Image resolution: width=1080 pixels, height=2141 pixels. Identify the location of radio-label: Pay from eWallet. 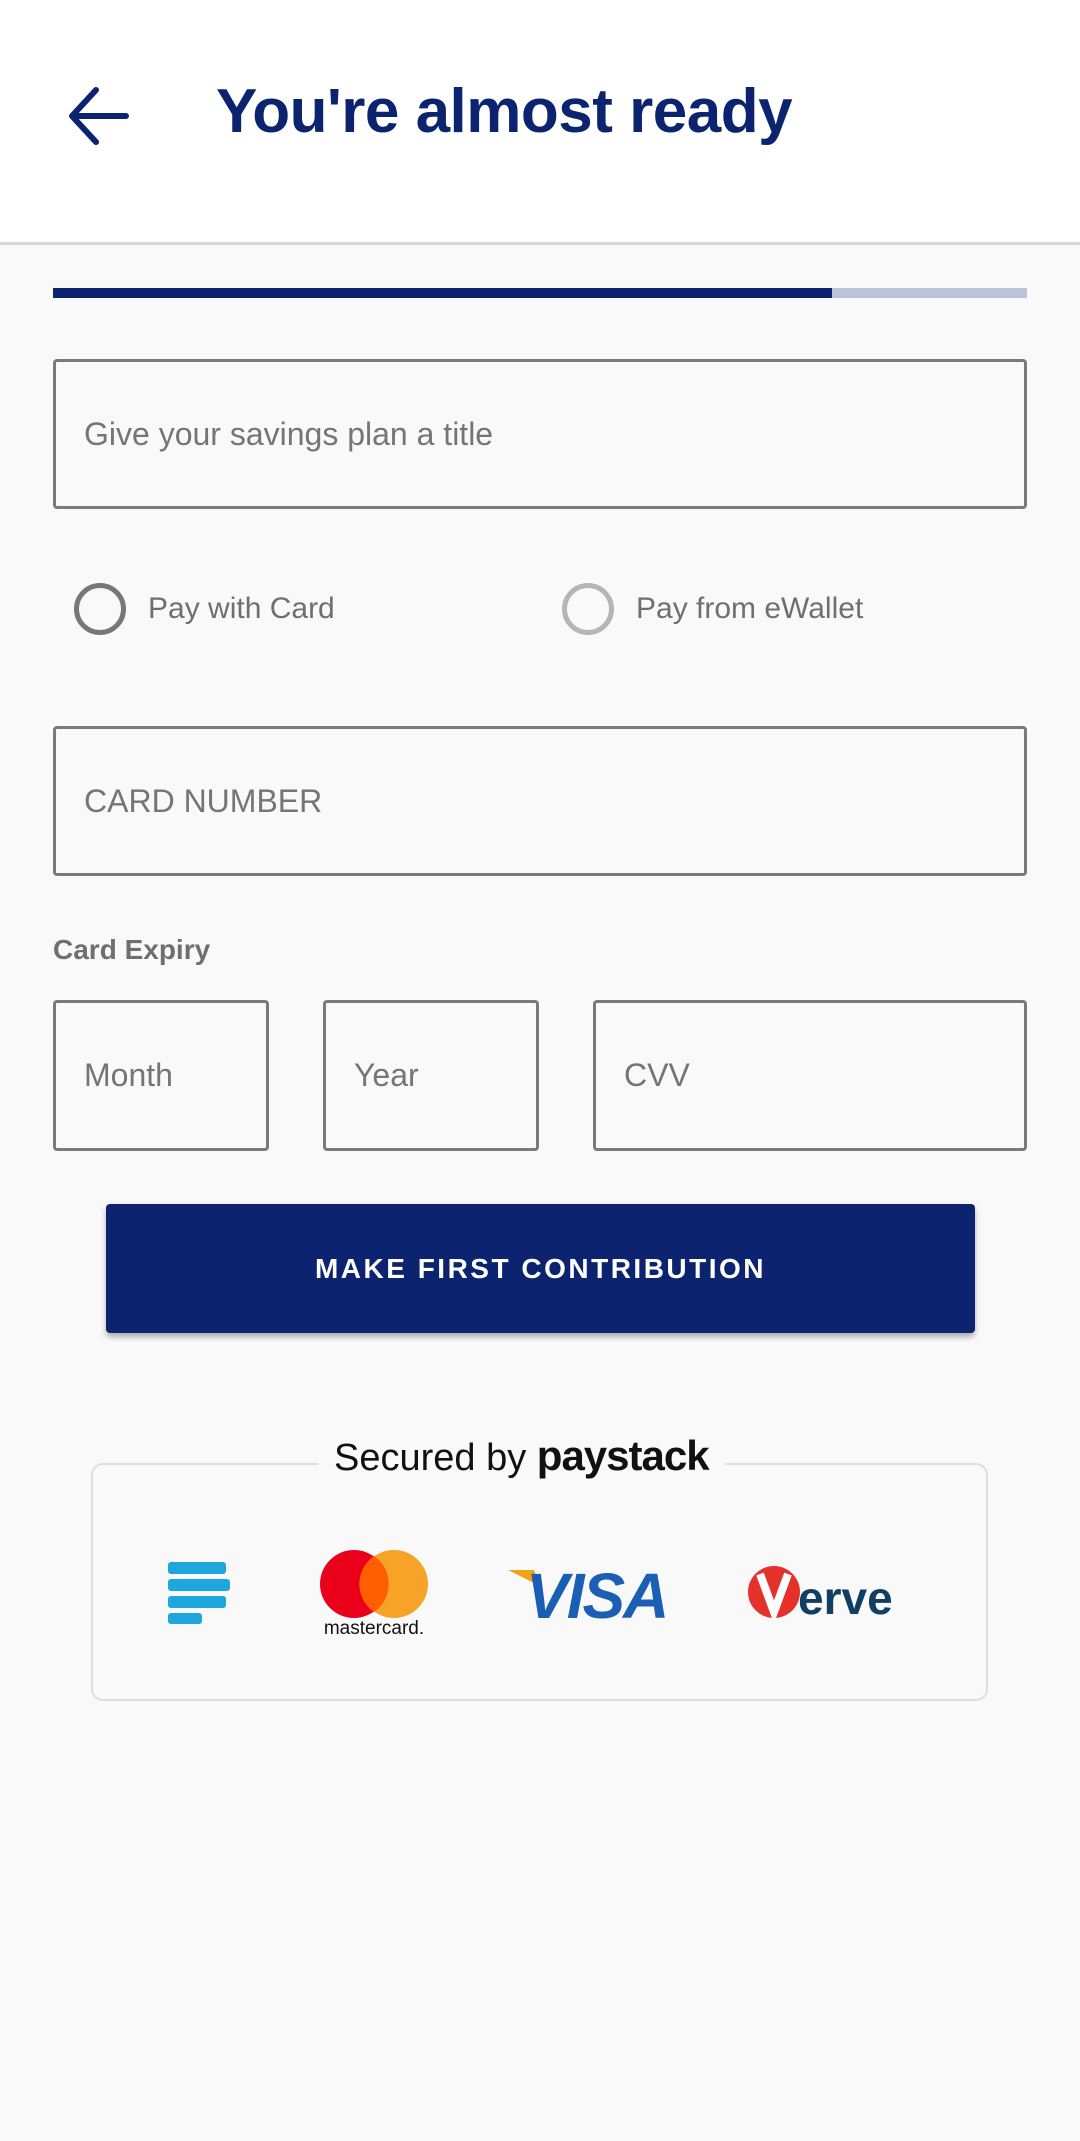
(750, 608).